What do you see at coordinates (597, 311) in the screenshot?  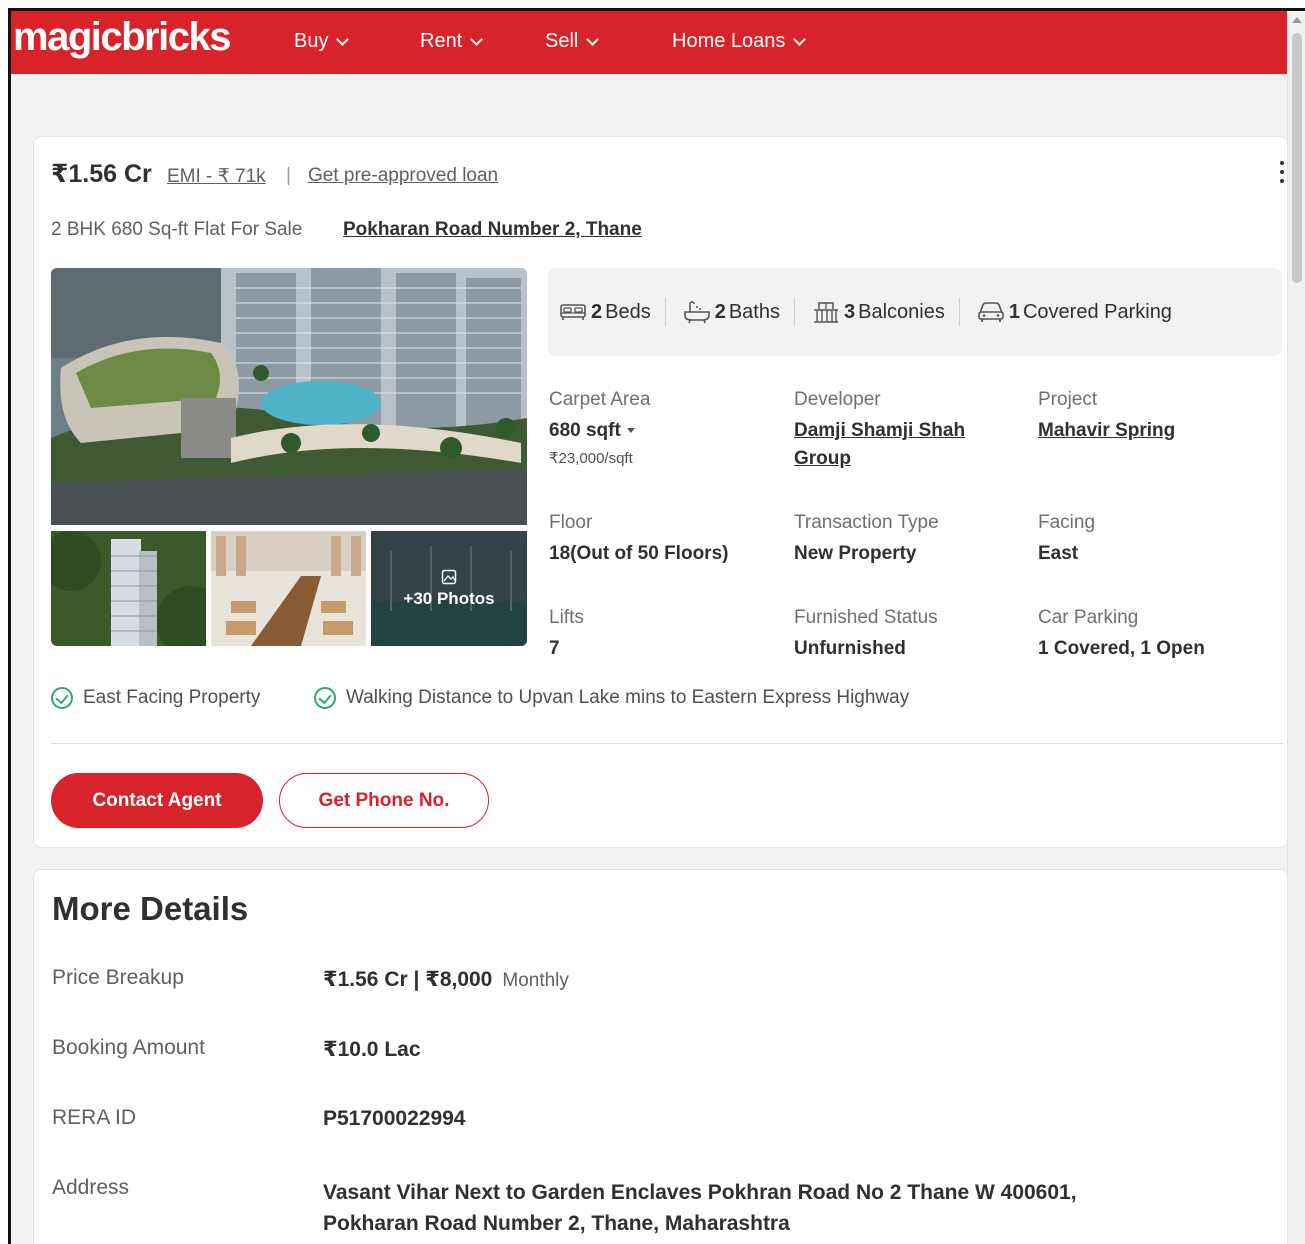 I see `beds-count: 2` at bounding box center [597, 311].